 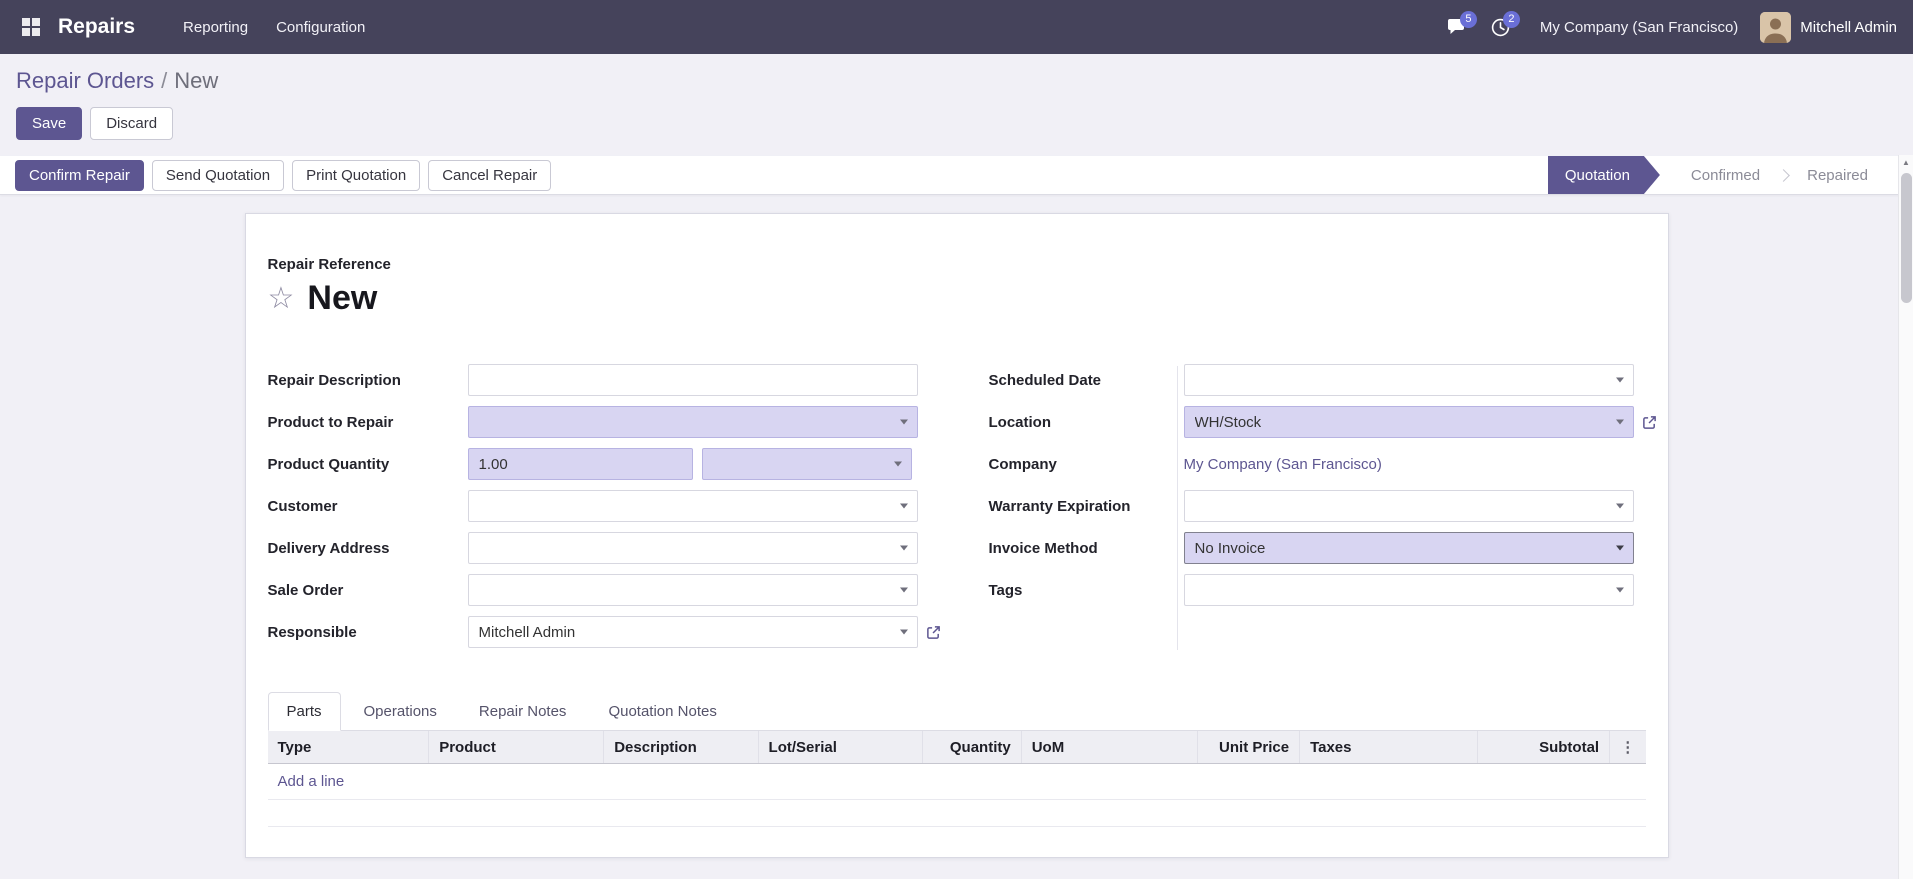 I want to click on responsible-field: Mitchell Admin, so click(x=692, y=632).